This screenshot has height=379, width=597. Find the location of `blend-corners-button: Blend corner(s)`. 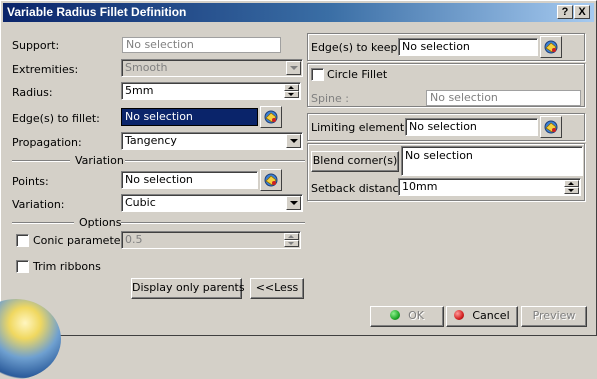

blend-corners-button: Blend corner(s) is located at coordinates (355, 161).